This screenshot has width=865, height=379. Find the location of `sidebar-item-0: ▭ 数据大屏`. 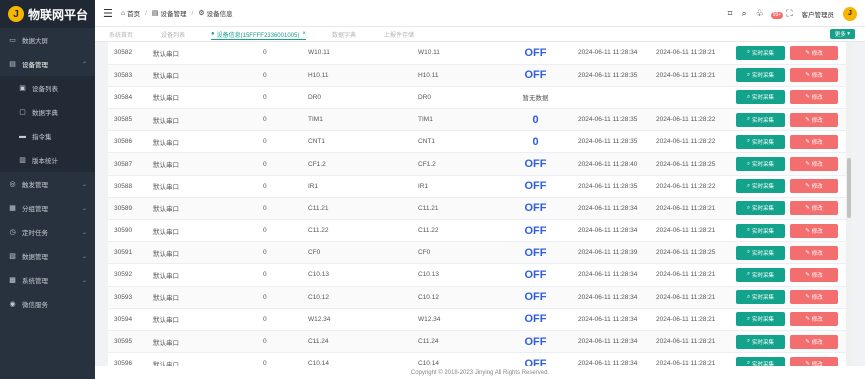

sidebar-item-0: ▭ 数据大屏 is located at coordinates (47, 40).